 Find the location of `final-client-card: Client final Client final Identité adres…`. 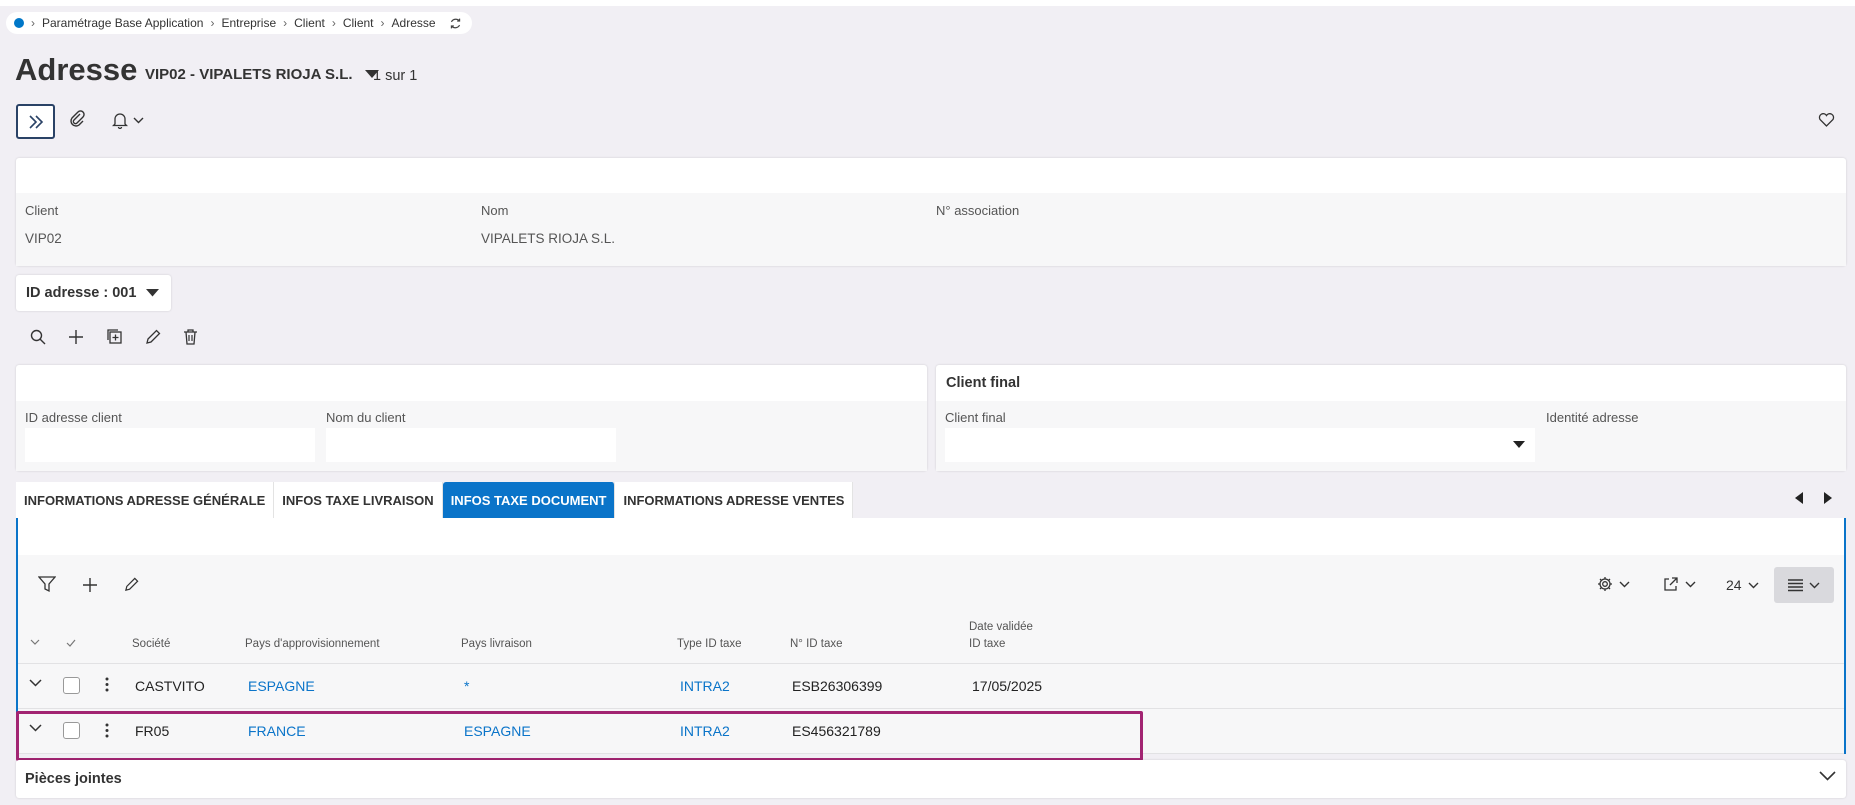

final-client-card: Client final Client final Identité adres… is located at coordinates (1391, 418).